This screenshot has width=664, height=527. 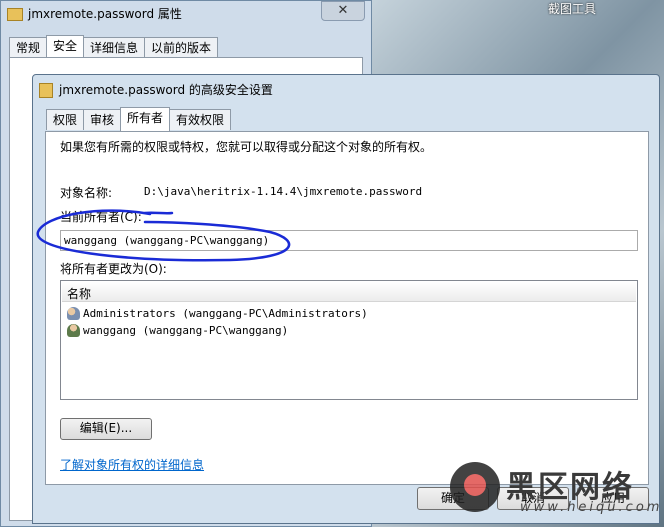 I want to click on user-group-icon, so click(x=73, y=313).